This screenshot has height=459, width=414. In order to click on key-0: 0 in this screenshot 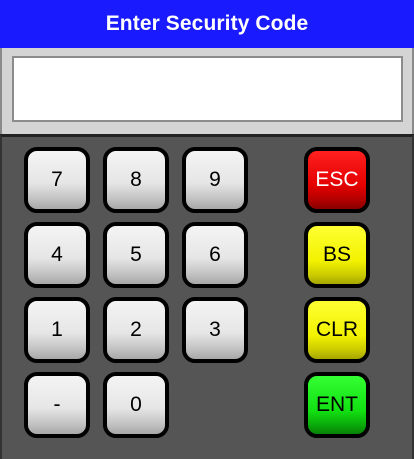, I will do `click(136, 405)`.